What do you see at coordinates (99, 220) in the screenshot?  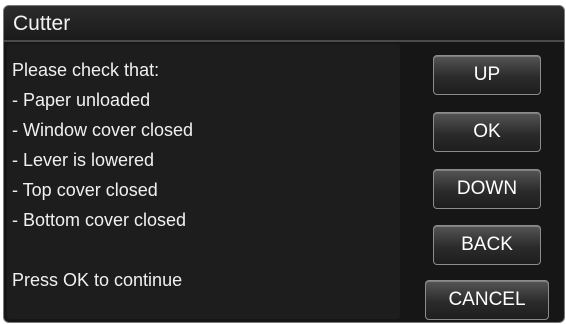 I see `checklist-item-bottom-cover-closed: - Bottom cover closed` at bounding box center [99, 220].